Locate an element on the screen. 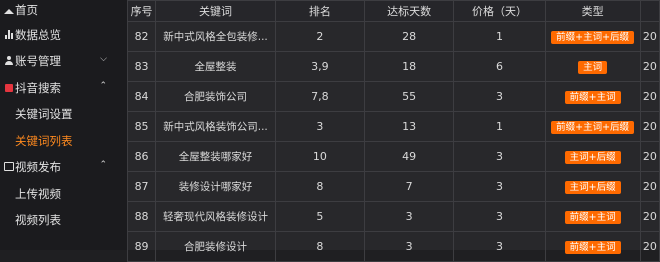  cell-keyword: 全屋整装哪家好 is located at coordinates (215, 156).